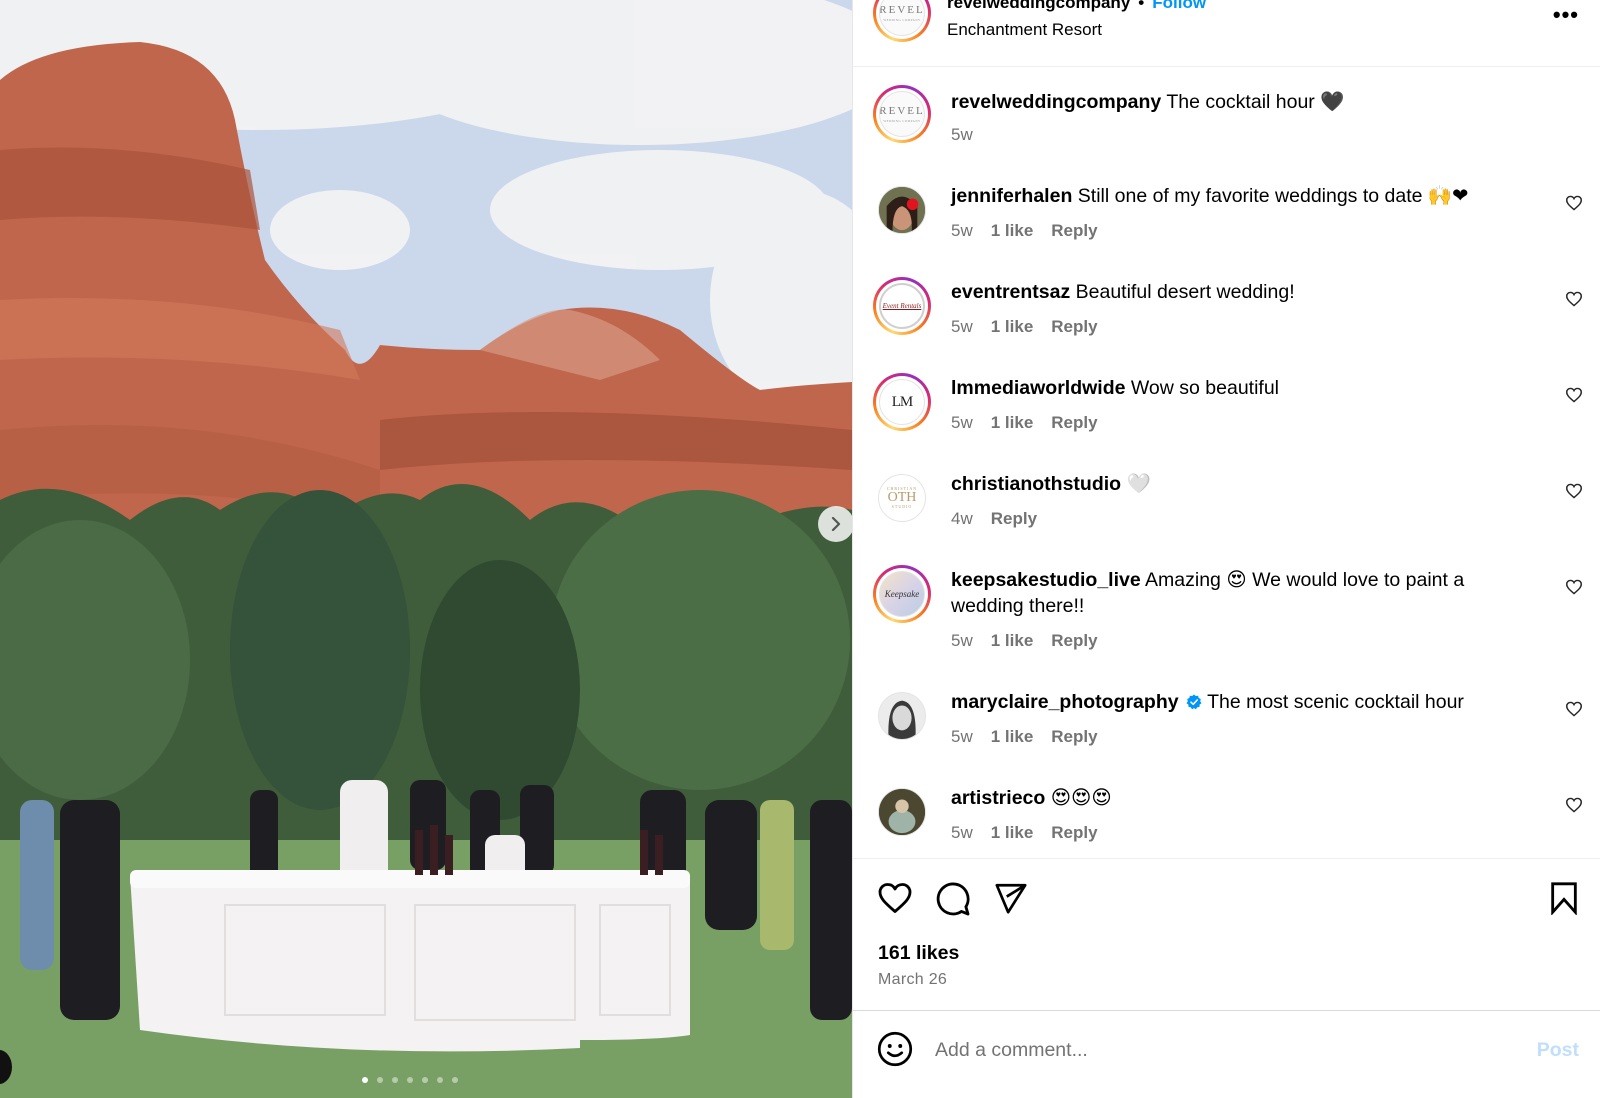  Describe the element at coordinates (1065, 702) in the screenshot. I see `comment-username: maryclaire_photography` at that location.